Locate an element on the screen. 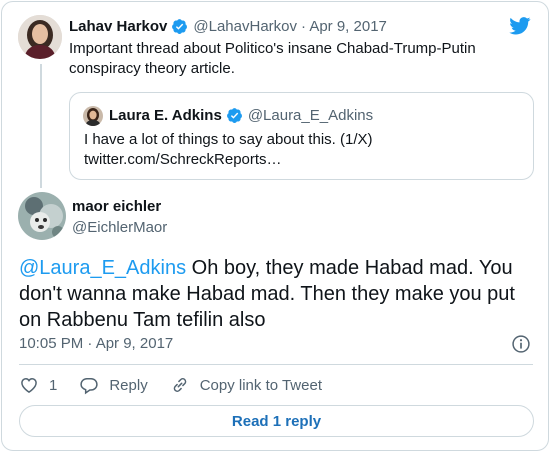  read-replies-button: Read 1 reply is located at coordinates (276, 421).